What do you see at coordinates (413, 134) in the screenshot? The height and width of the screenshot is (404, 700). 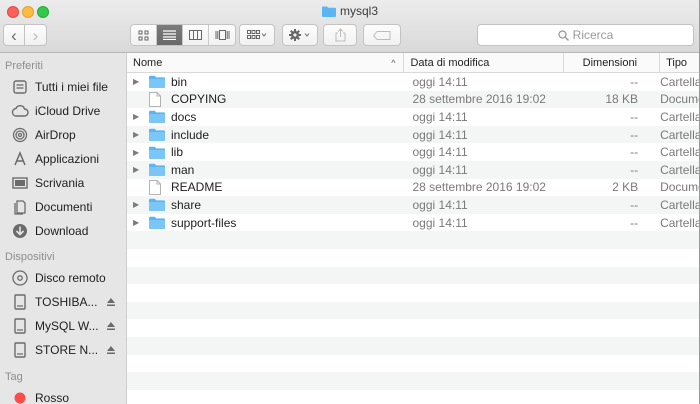 I see `file-row: ▶ include oggi 14:11 -- Cartella` at bounding box center [413, 134].